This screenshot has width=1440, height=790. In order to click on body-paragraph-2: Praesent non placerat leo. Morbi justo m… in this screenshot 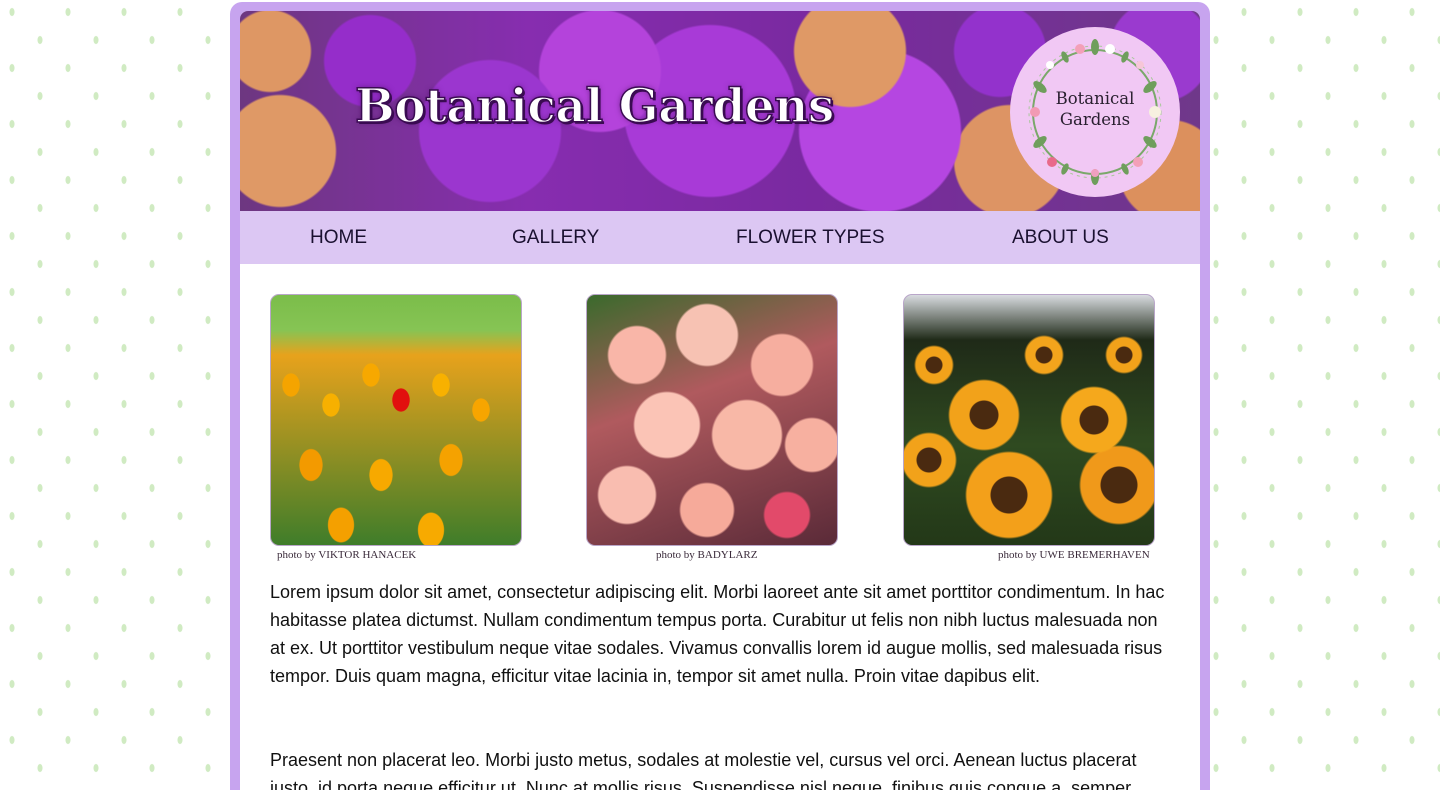, I will do `click(703, 770)`.